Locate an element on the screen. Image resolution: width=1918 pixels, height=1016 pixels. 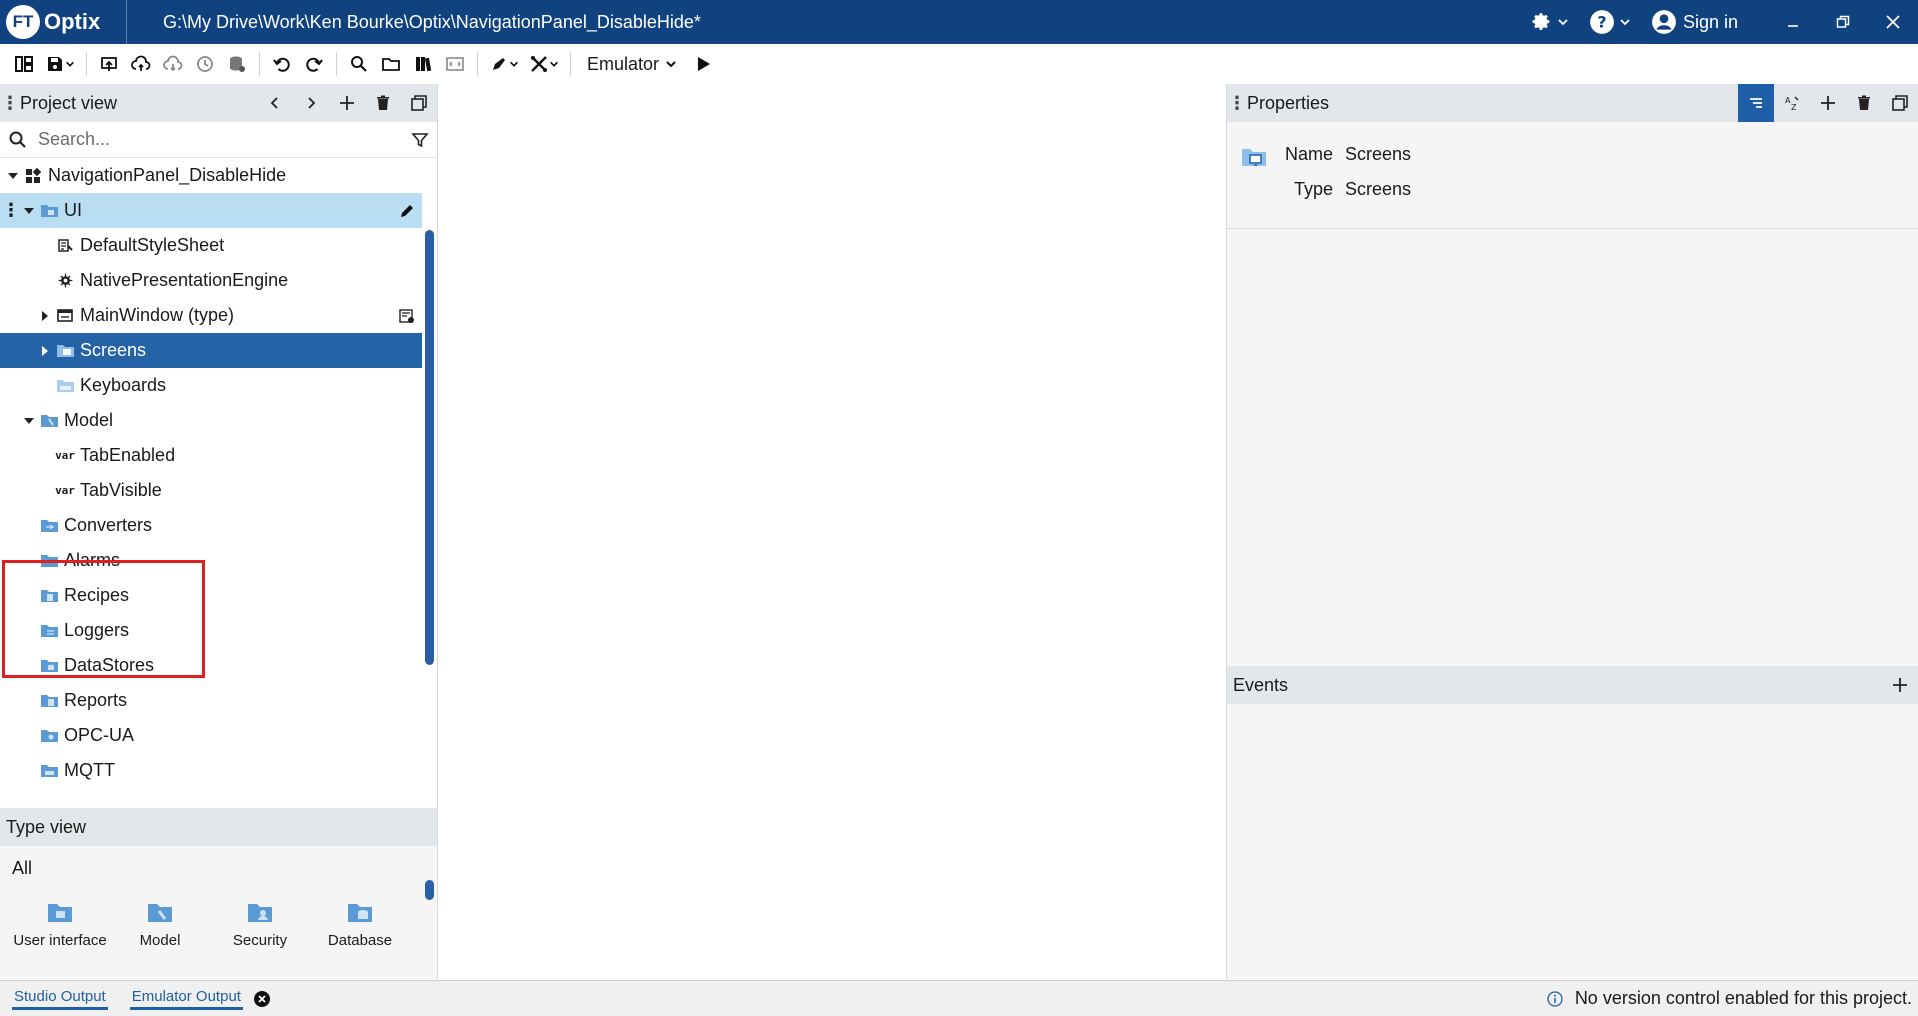
undock-button is located at coordinates (419, 103).